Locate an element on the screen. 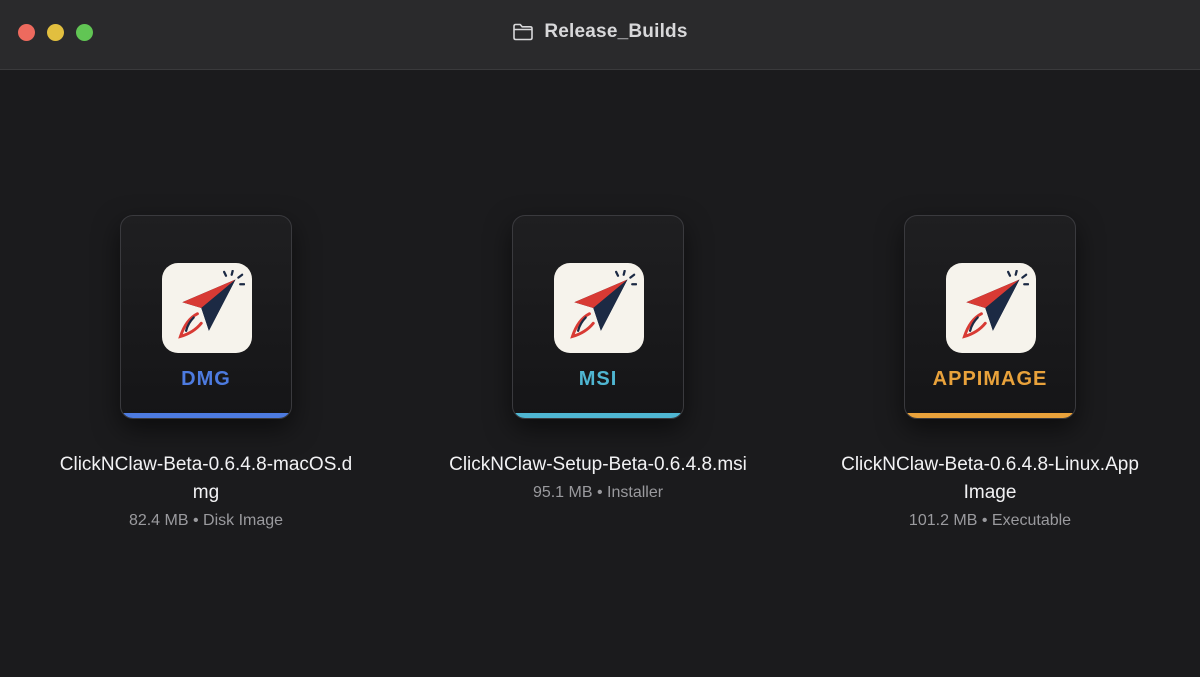  file-name: ClickNClaw-Beta-0.6.4.8-macOS.dmg is located at coordinates (206, 479).